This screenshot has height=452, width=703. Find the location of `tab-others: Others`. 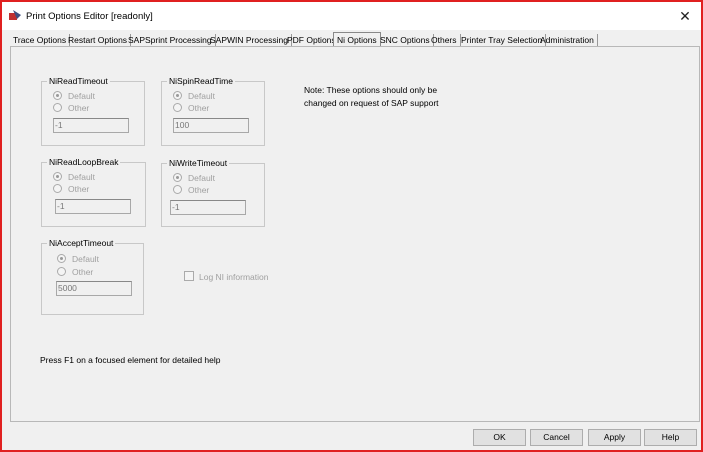

tab-others: Others is located at coordinates (444, 40).